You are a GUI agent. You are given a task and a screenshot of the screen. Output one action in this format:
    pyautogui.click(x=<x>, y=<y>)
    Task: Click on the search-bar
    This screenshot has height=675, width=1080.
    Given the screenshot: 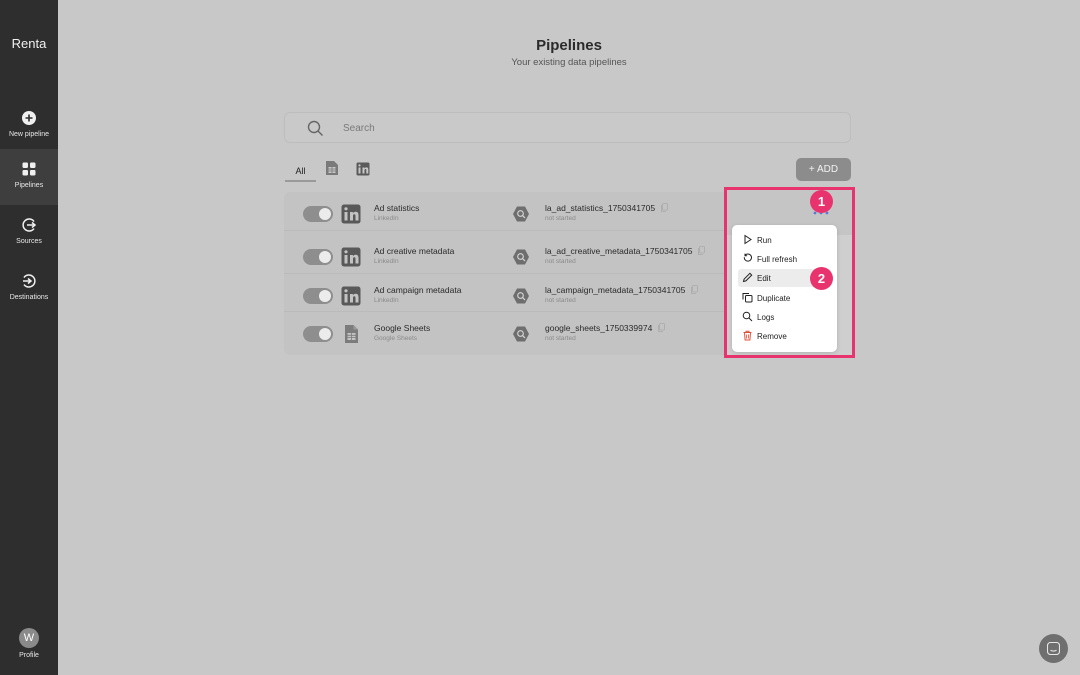 What is the action you would take?
    pyautogui.click(x=567, y=127)
    